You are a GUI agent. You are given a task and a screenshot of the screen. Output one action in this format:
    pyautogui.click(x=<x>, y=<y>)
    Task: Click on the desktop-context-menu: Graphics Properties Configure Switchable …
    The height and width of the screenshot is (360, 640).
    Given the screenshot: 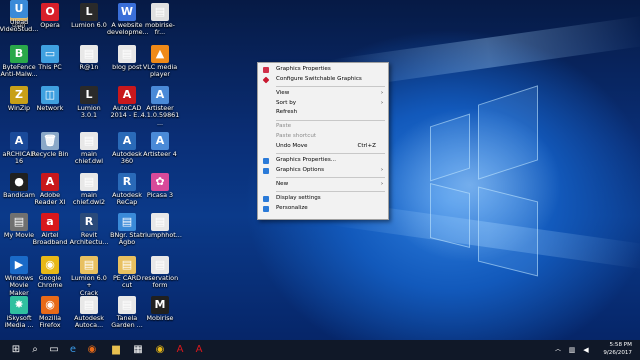 What is the action you would take?
    pyautogui.click(x=323, y=141)
    